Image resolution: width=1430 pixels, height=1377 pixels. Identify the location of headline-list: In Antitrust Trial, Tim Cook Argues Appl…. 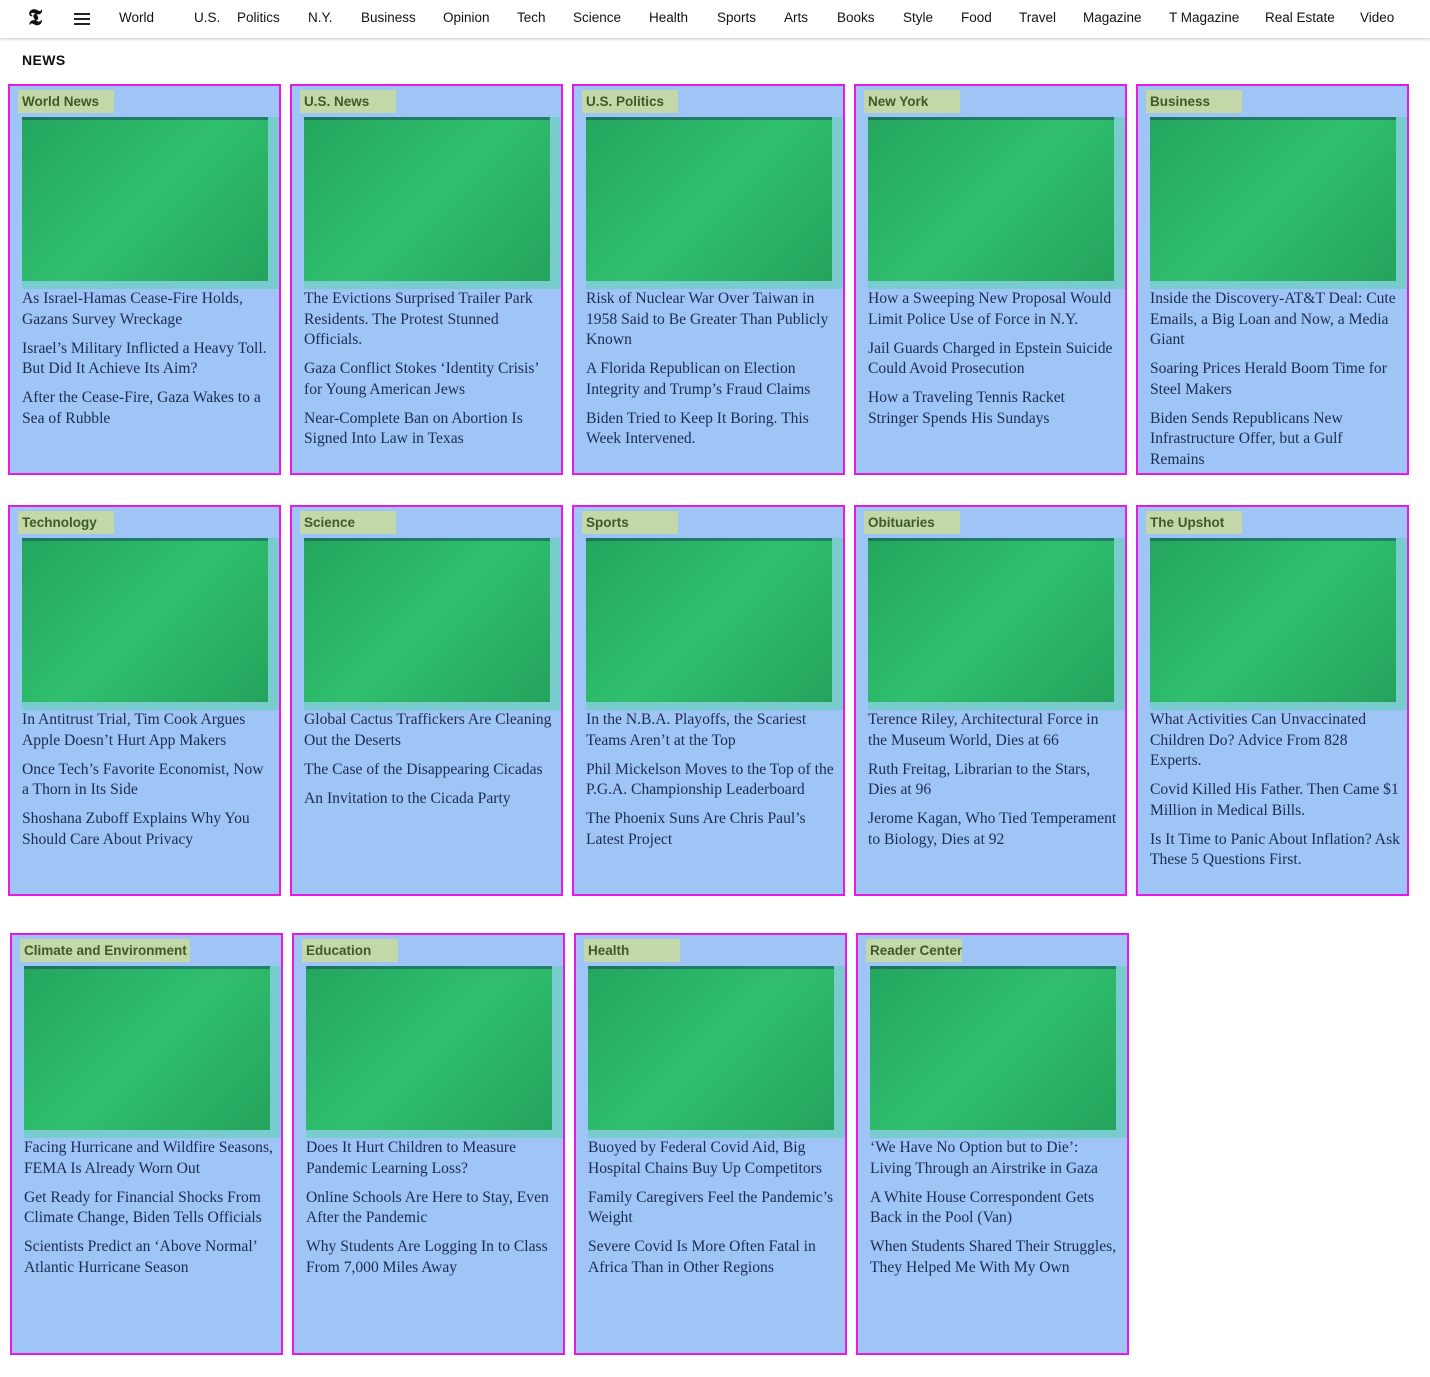
(147, 784).